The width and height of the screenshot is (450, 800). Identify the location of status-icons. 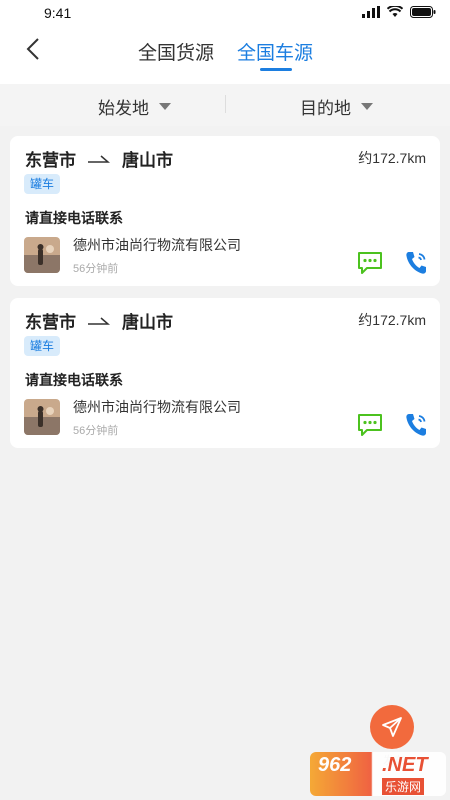
(399, 12).